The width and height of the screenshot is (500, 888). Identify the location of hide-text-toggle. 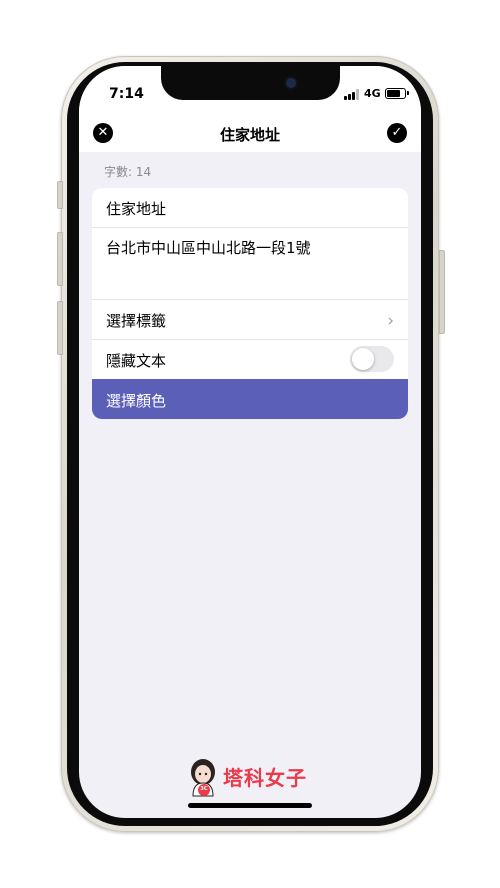
(372, 359).